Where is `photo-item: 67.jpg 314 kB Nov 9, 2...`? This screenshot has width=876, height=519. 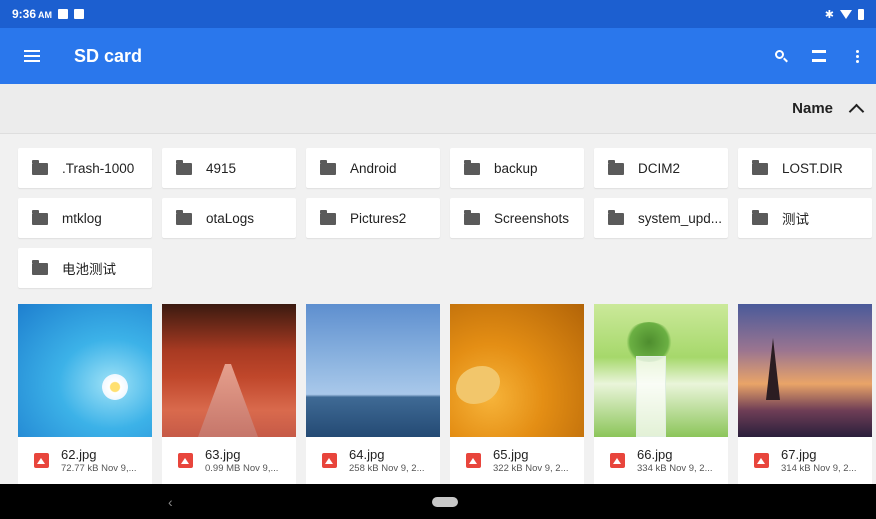 photo-item: 67.jpg 314 kB Nov 9, 2... is located at coordinates (805, 394).